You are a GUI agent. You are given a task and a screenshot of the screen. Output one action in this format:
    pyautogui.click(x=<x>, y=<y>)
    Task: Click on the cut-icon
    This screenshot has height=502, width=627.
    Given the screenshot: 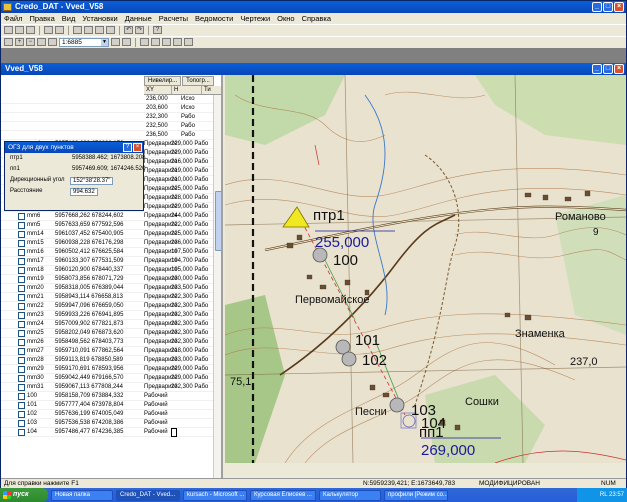 What is the action you would take?
    pyautogui.click(x=77, y=30)
    